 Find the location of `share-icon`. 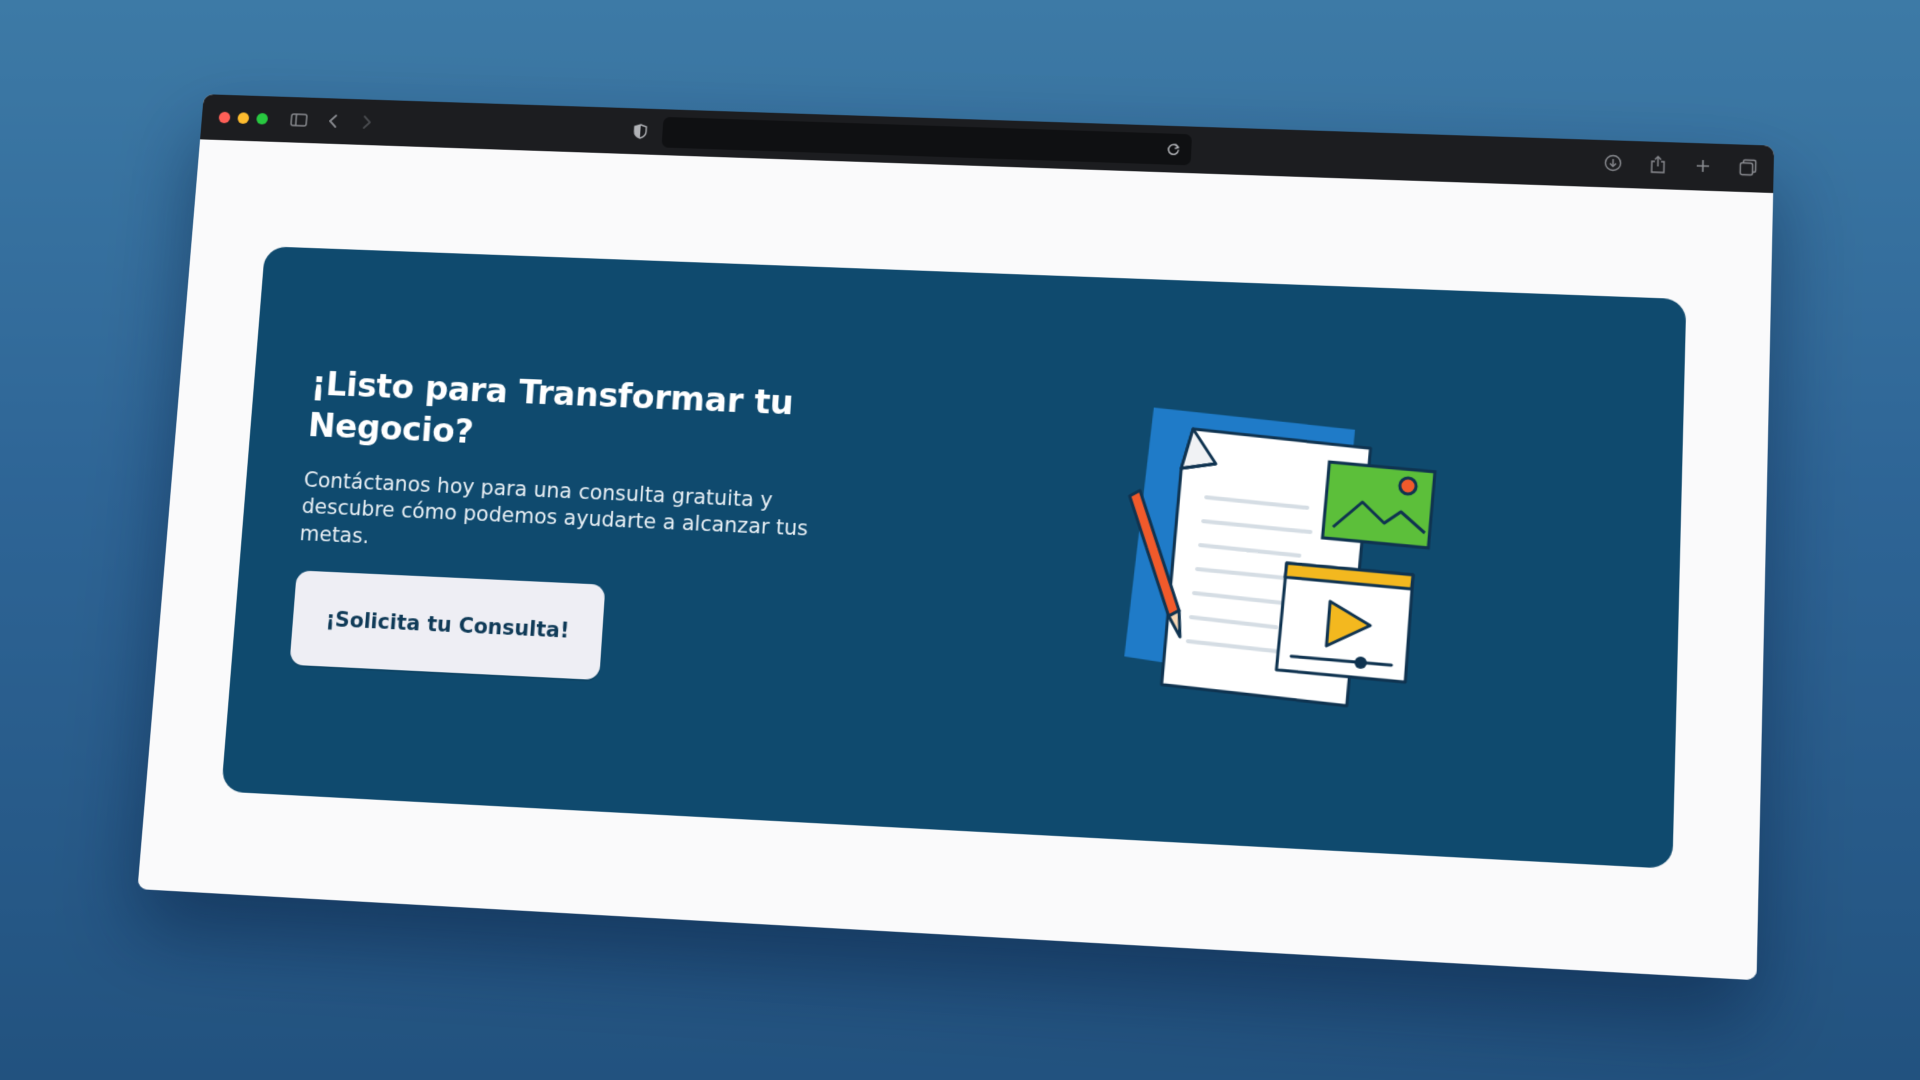

share-icon is located at coordinates (1657, 164).